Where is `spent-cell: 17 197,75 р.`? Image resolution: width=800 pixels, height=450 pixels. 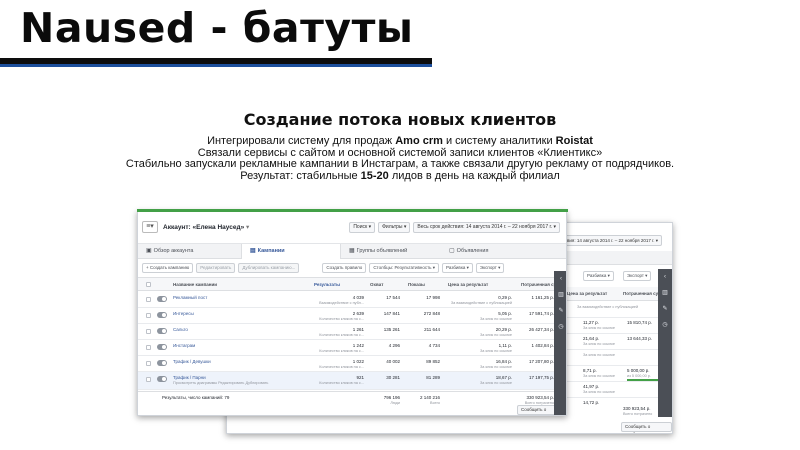
spent-cell: 17 197,75 р. is located at coordinates (541, 377).